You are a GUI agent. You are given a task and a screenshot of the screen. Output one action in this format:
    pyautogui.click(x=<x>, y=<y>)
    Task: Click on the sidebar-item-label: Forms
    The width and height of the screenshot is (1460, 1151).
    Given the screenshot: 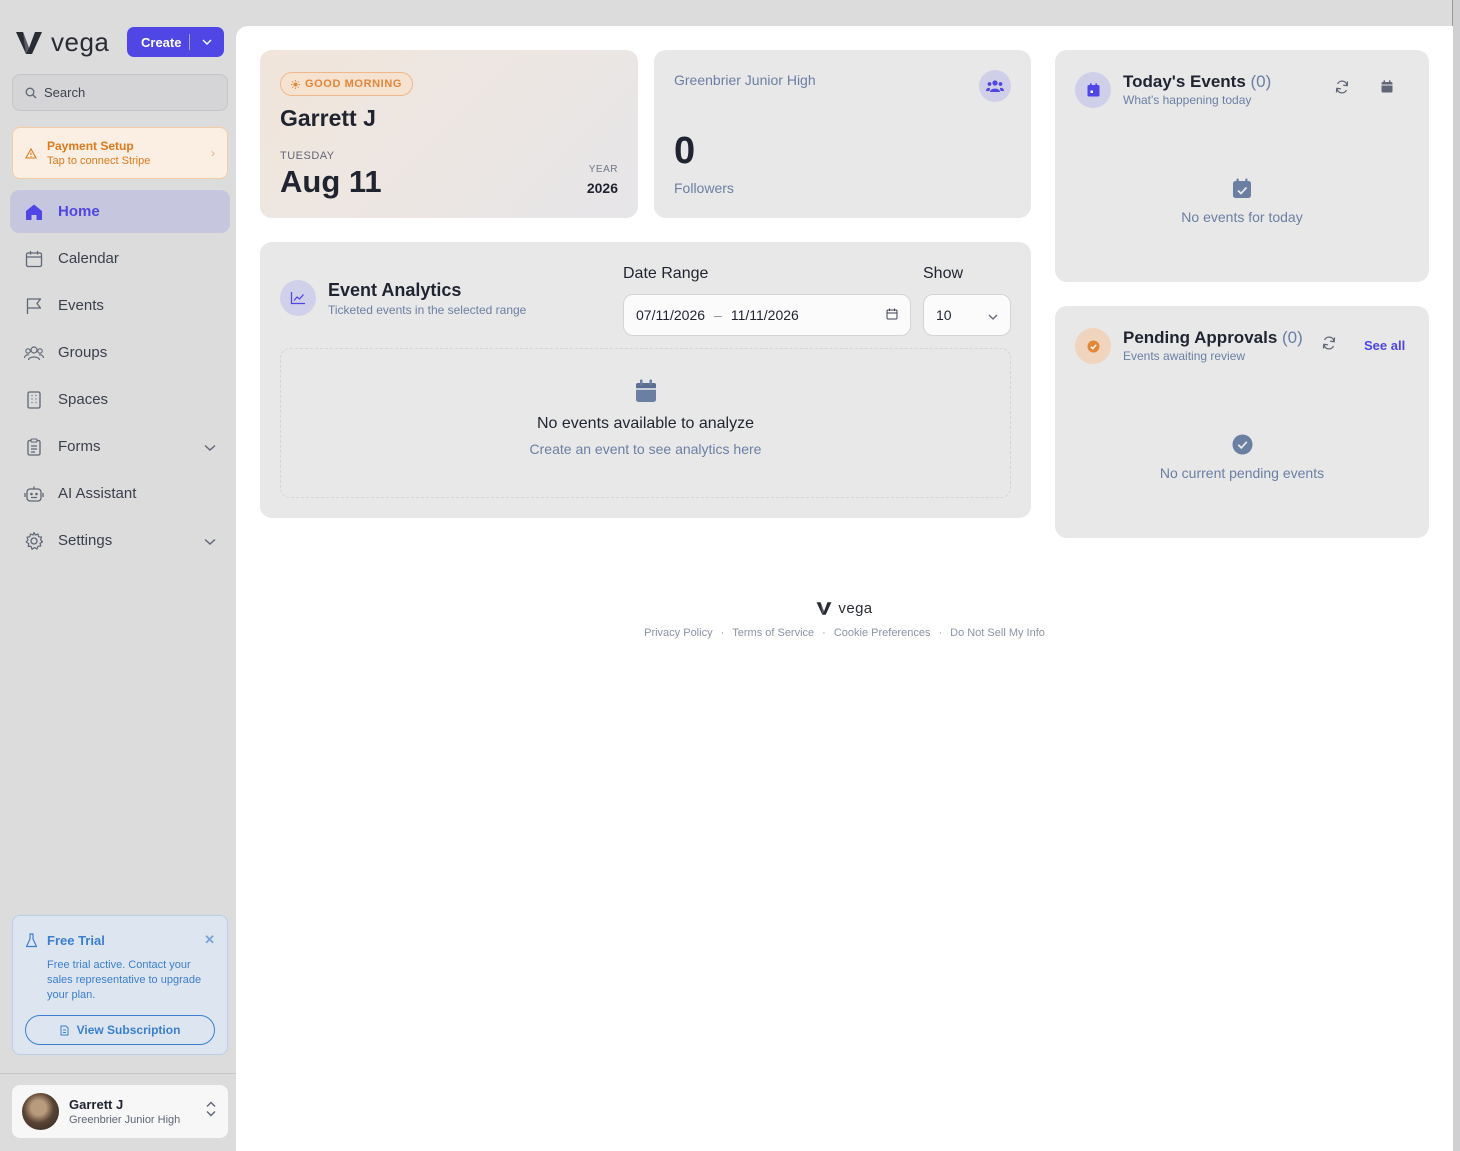 What is the action you would take?
    pyautogui.click(x=79, y=446)
    